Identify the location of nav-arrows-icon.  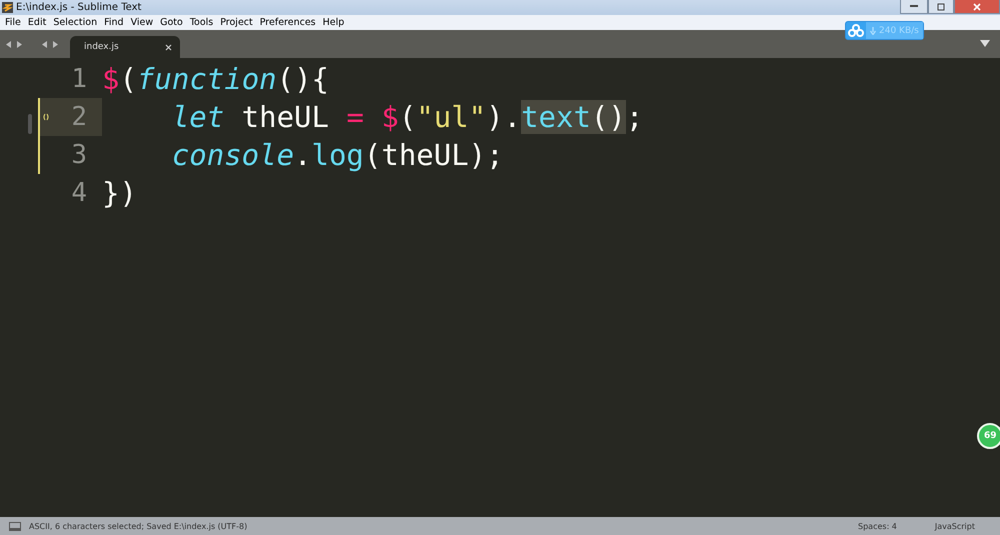
(14, 44).